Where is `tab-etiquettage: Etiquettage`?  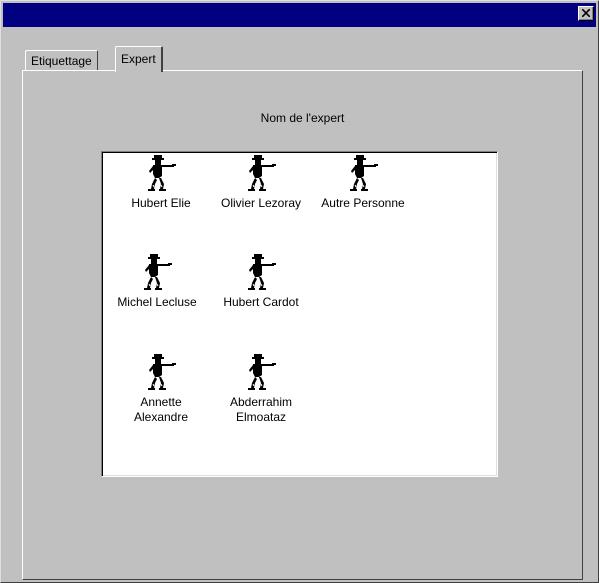
tab-etiquettage: Etiquettage is located at coordinates (61, 60).